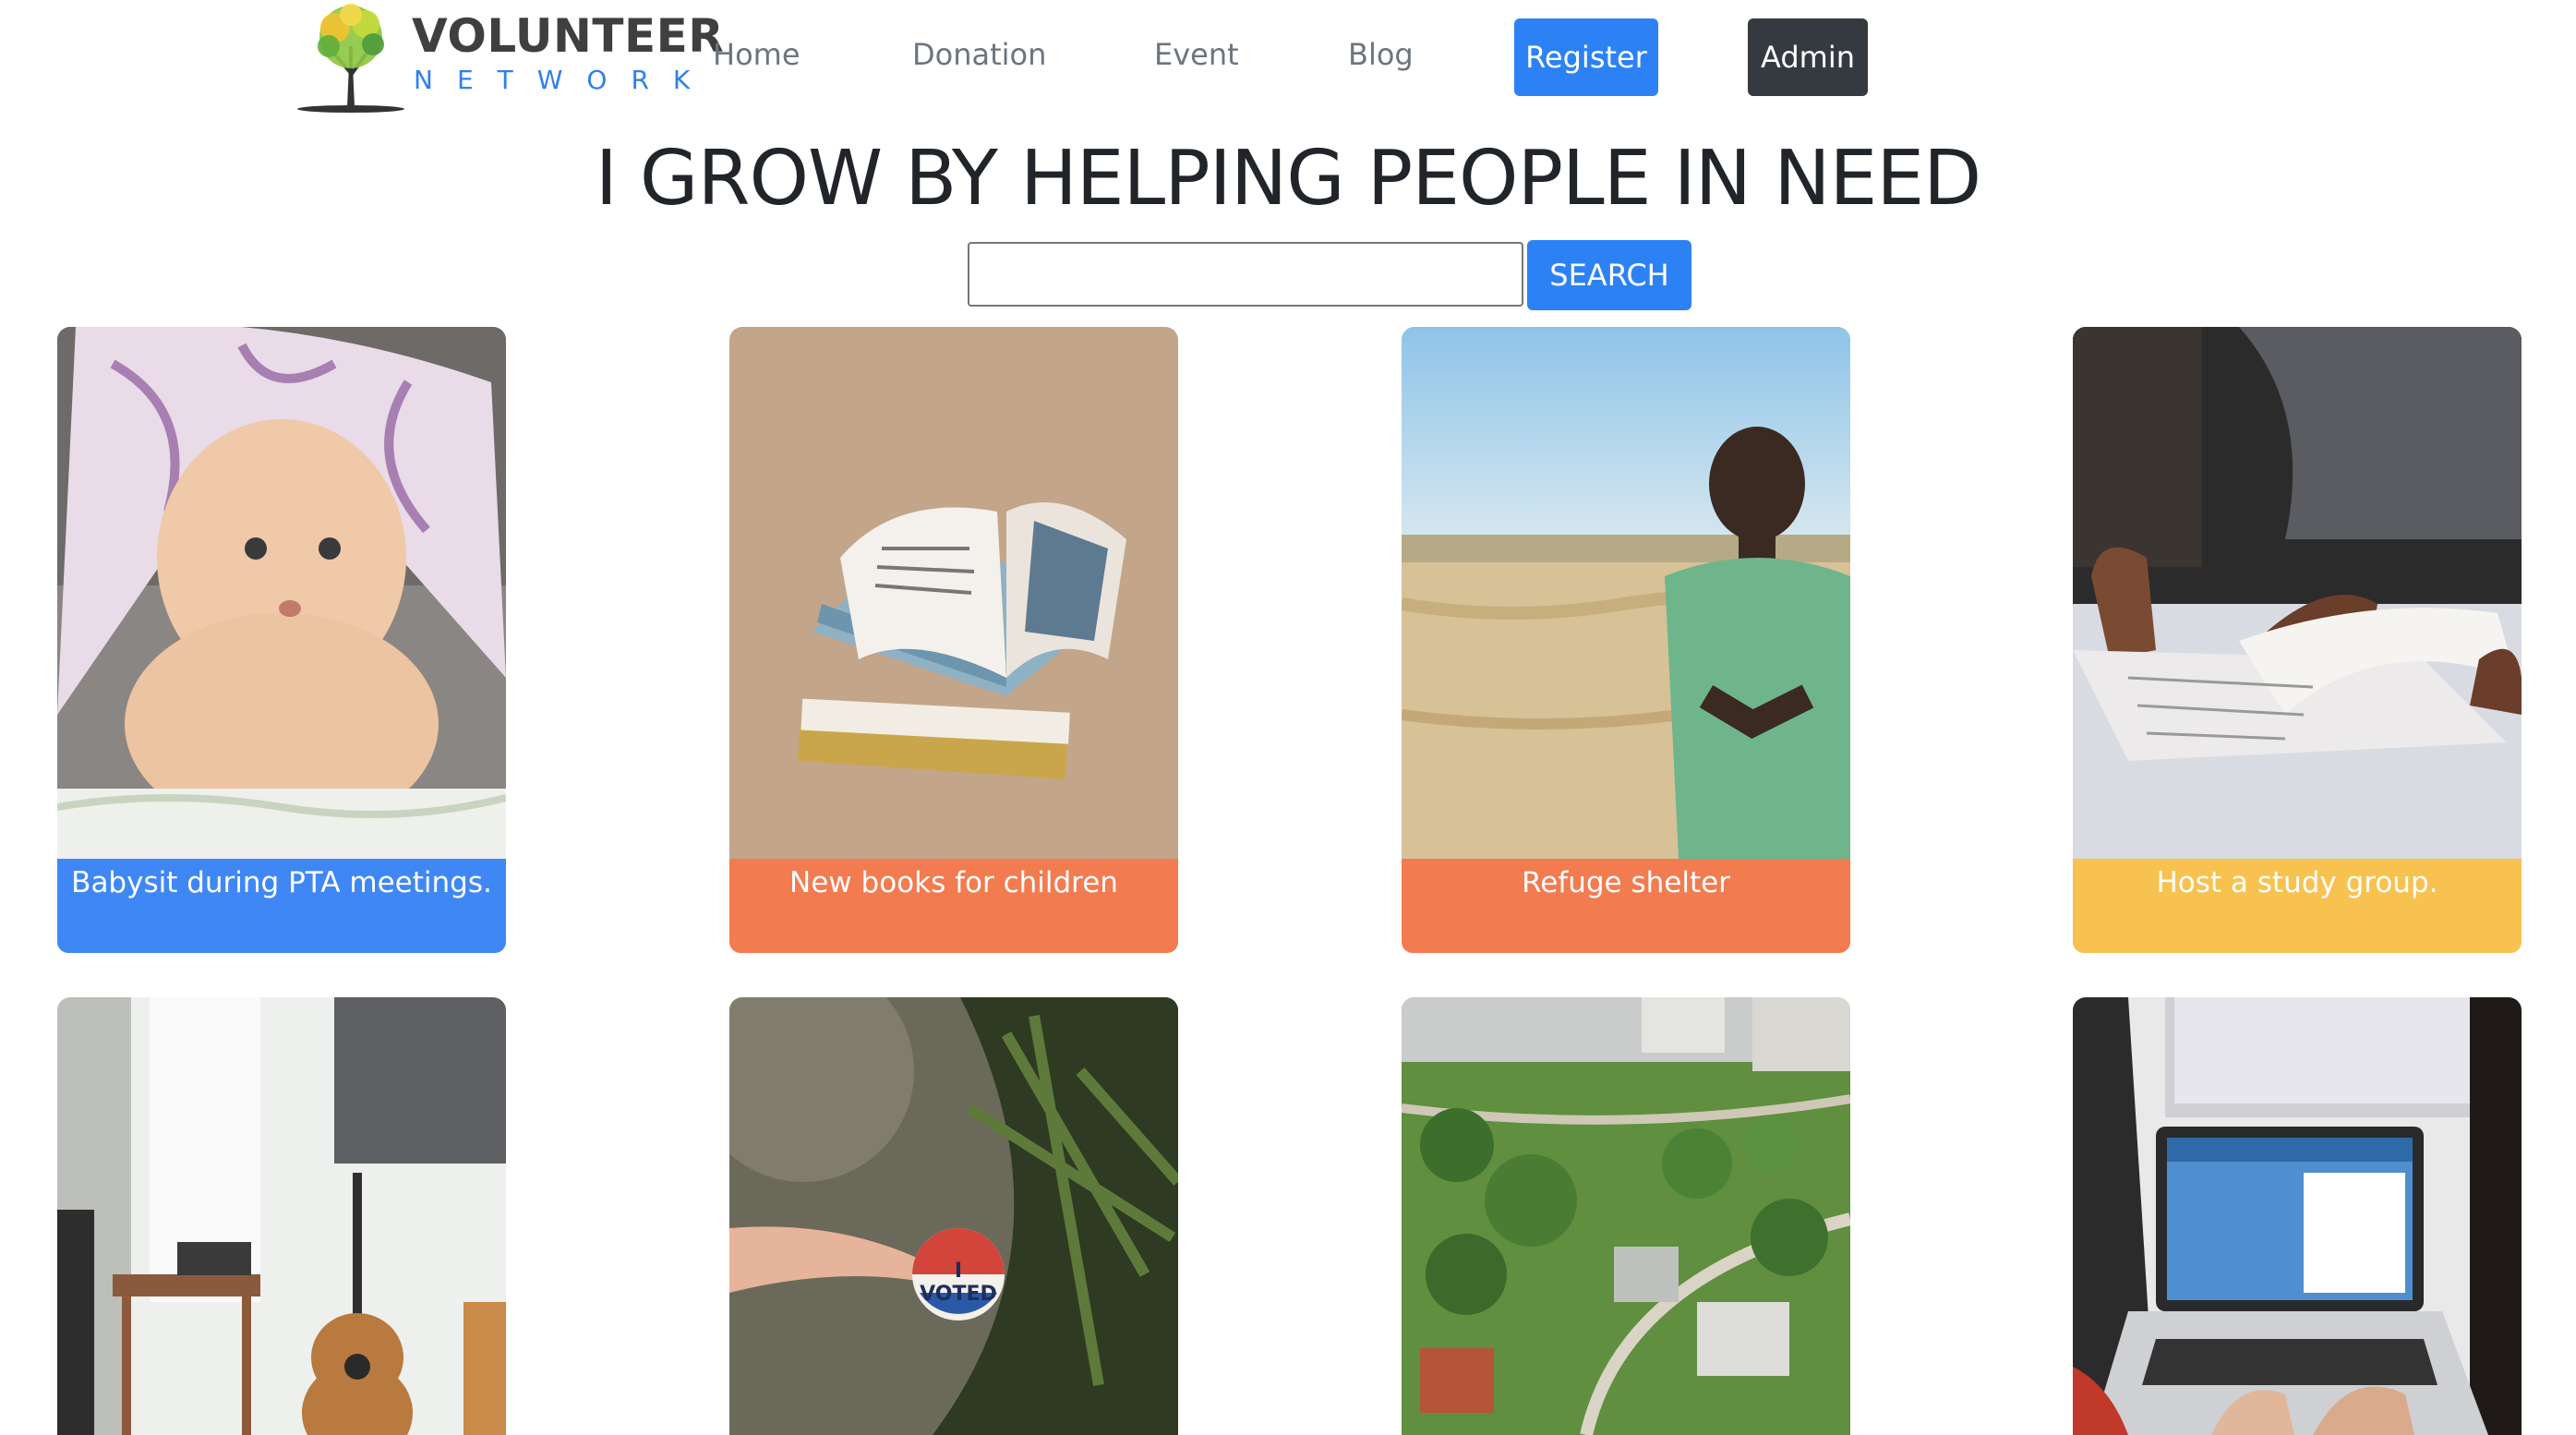 The width and height of the screenshot is (2576, 1435). I want to click on event-card: I VOTED, so click(953, 1216).